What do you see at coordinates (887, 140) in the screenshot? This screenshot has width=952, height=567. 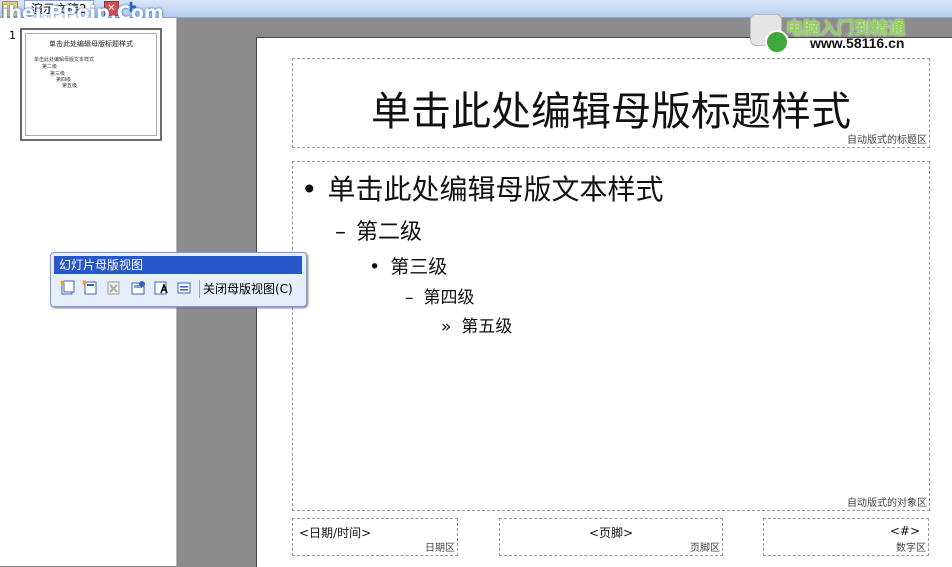 I see `title-area-label: 自动版式的标题区` at bounding box center [887, 140].